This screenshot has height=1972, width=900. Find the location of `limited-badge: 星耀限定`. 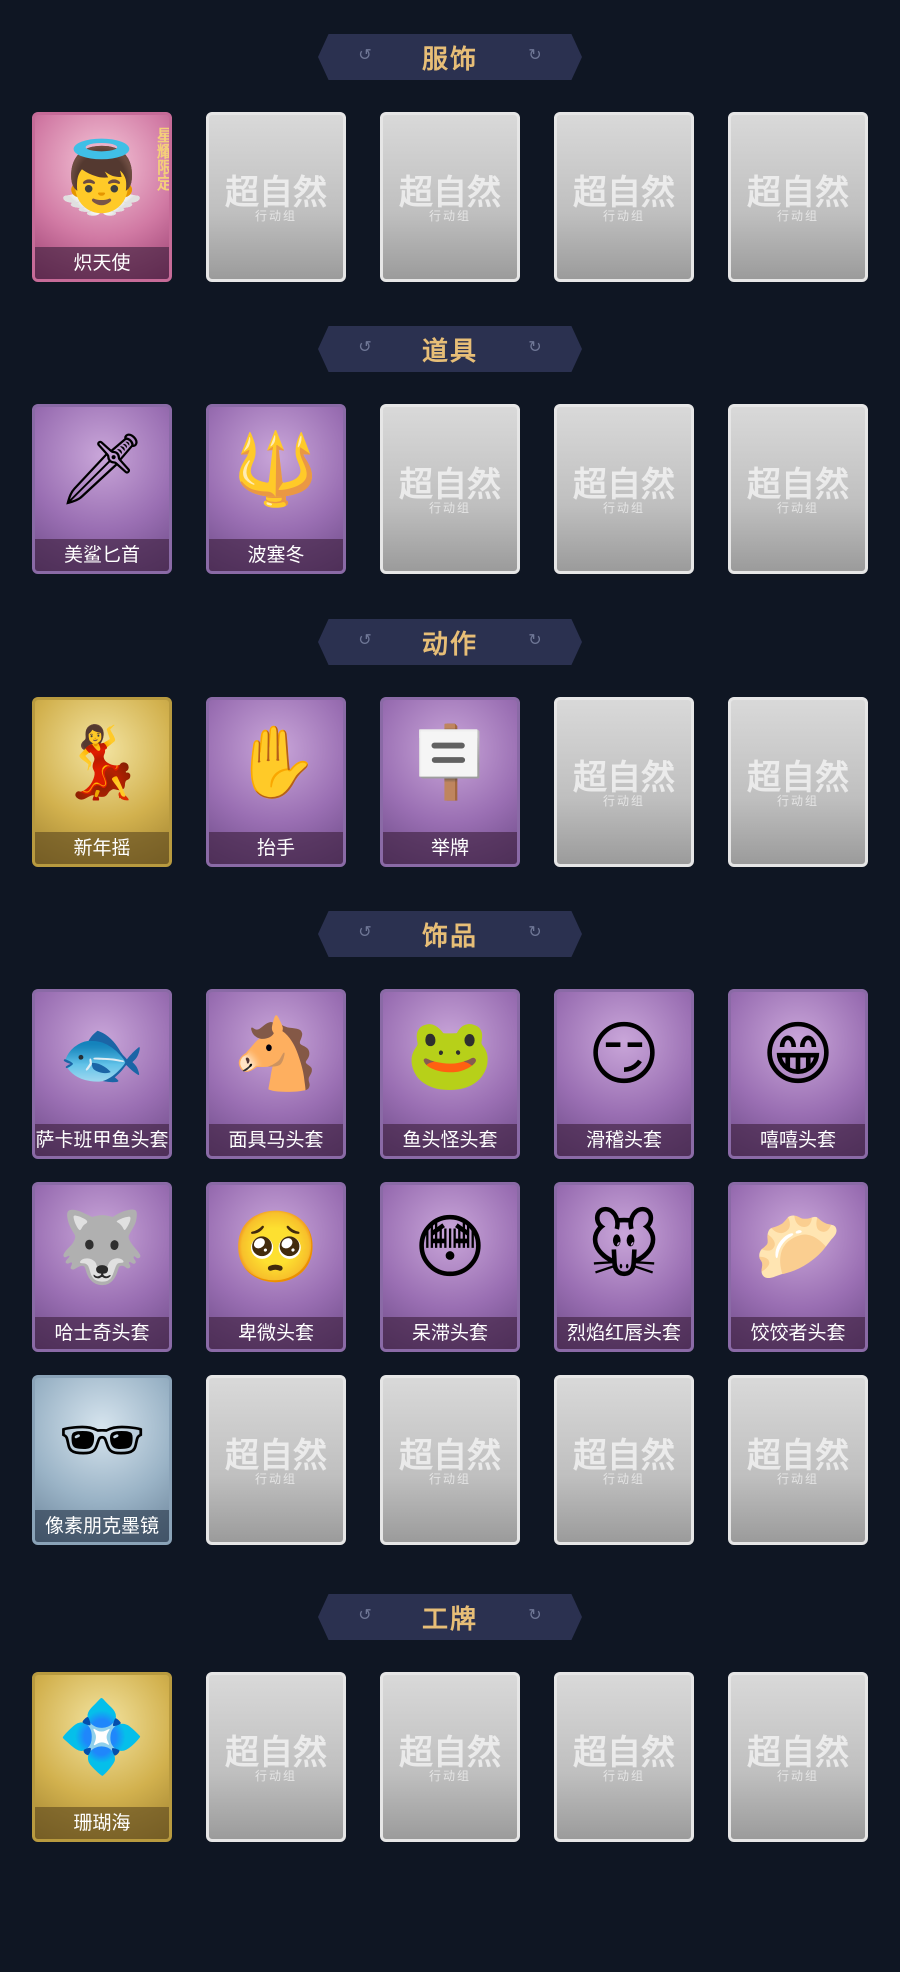

limited-badge: 星耀限定 is located at coordinates (162, 159).